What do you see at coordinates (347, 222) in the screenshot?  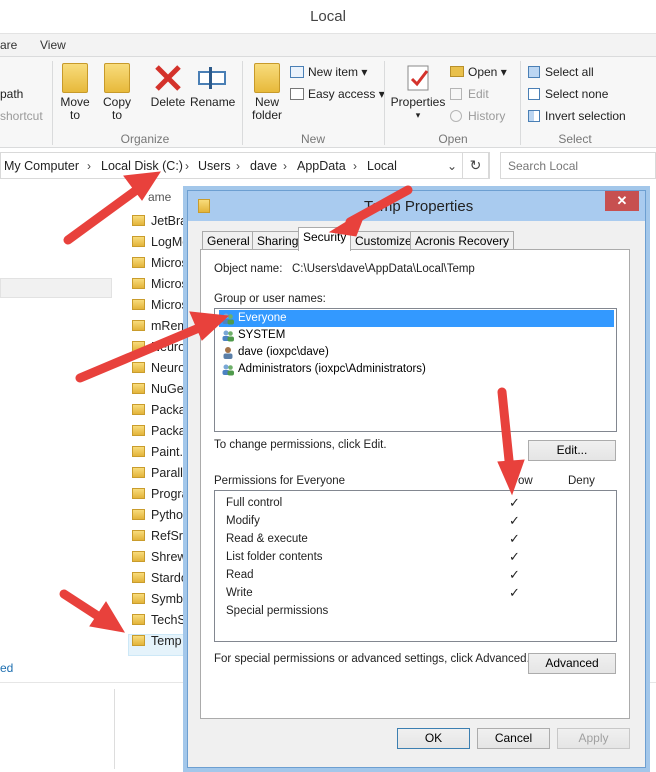 I see `arrow-to-security-tab-icon` at bounding box center [347, 222].